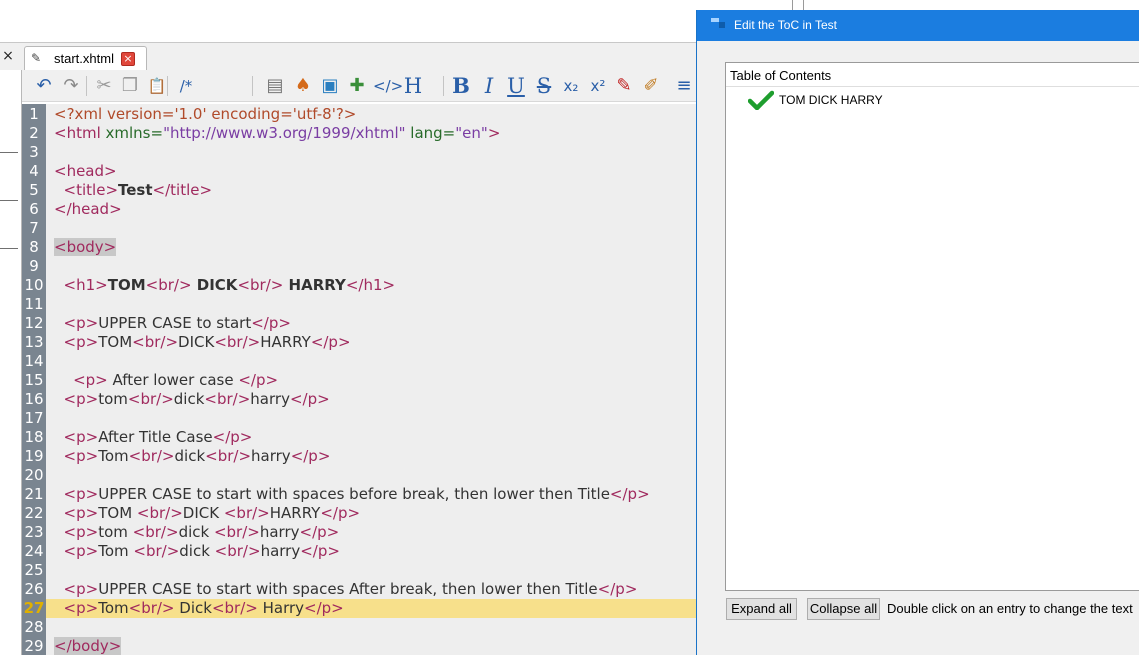 The height and width of the screenshot is (655, 1139). What do you see at coordinates (360, 646) in the screenshot?
I see `code-line: 29 </body>` at bounding box center [360, 646].